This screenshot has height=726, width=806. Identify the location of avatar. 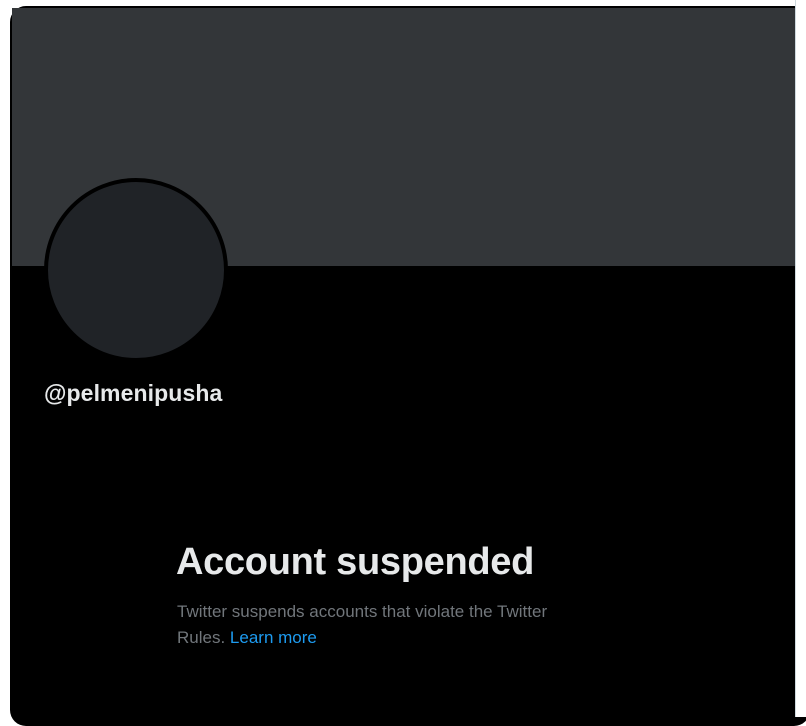
(136, 270).